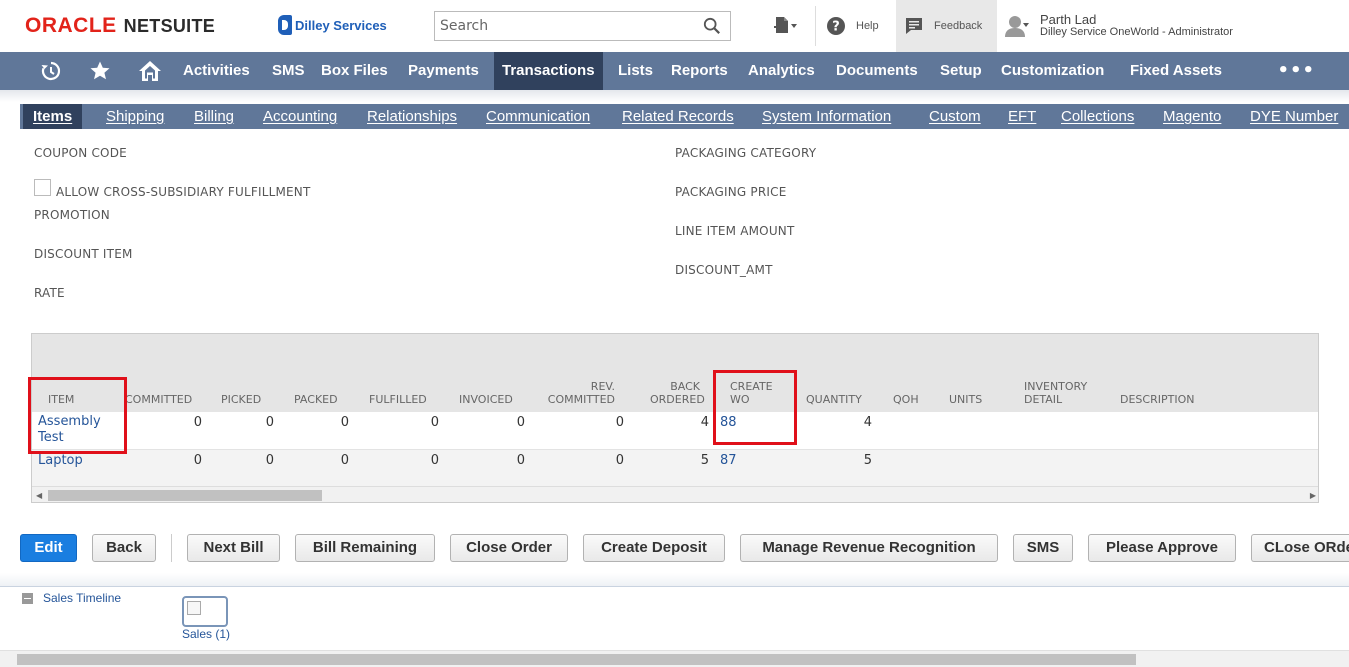 This screenshot has height=667, width=1349. Describe the element at coordinates (785, 25) in the screenshot. I see `new-record-icon` at that location.